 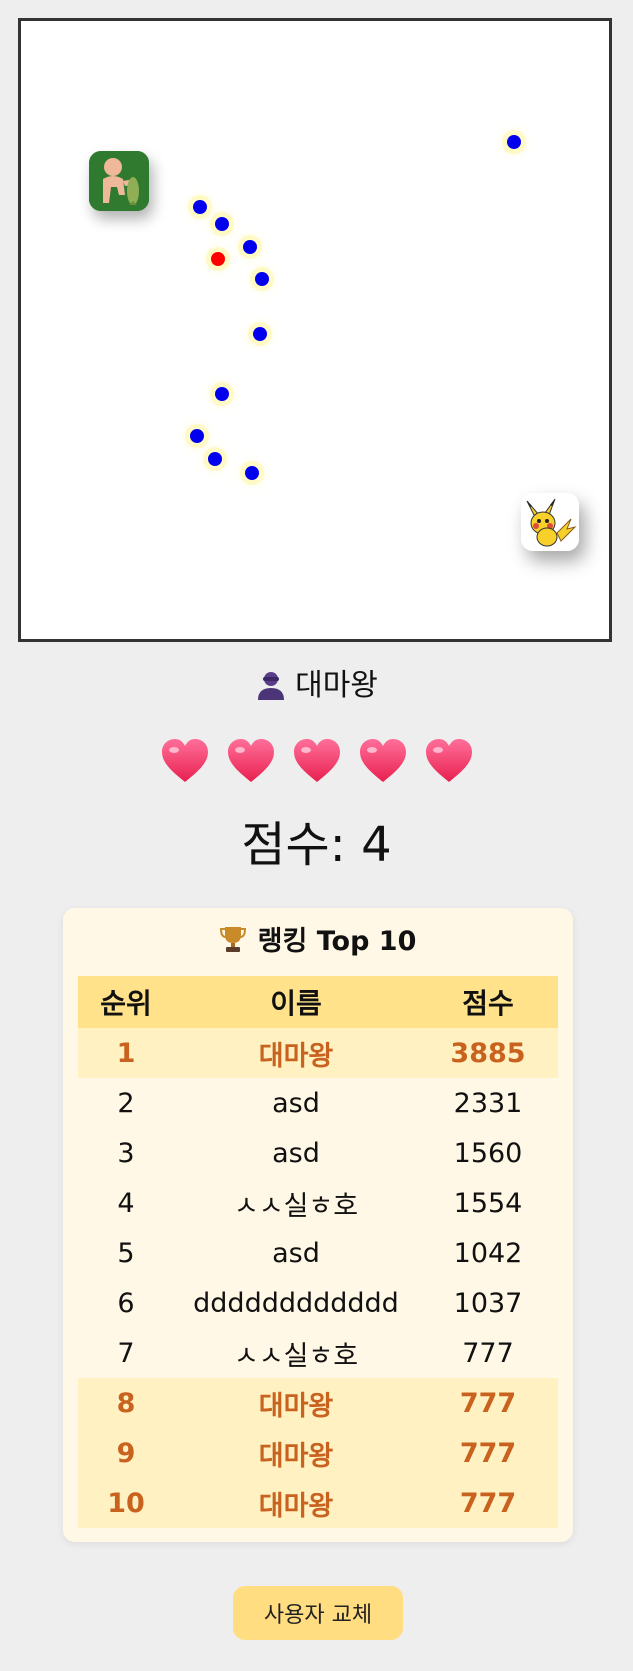 What do you see at coordinates (271, 686) in the screenshot?
I see `user-silhouette-icon` at bounding box center [271, 686].